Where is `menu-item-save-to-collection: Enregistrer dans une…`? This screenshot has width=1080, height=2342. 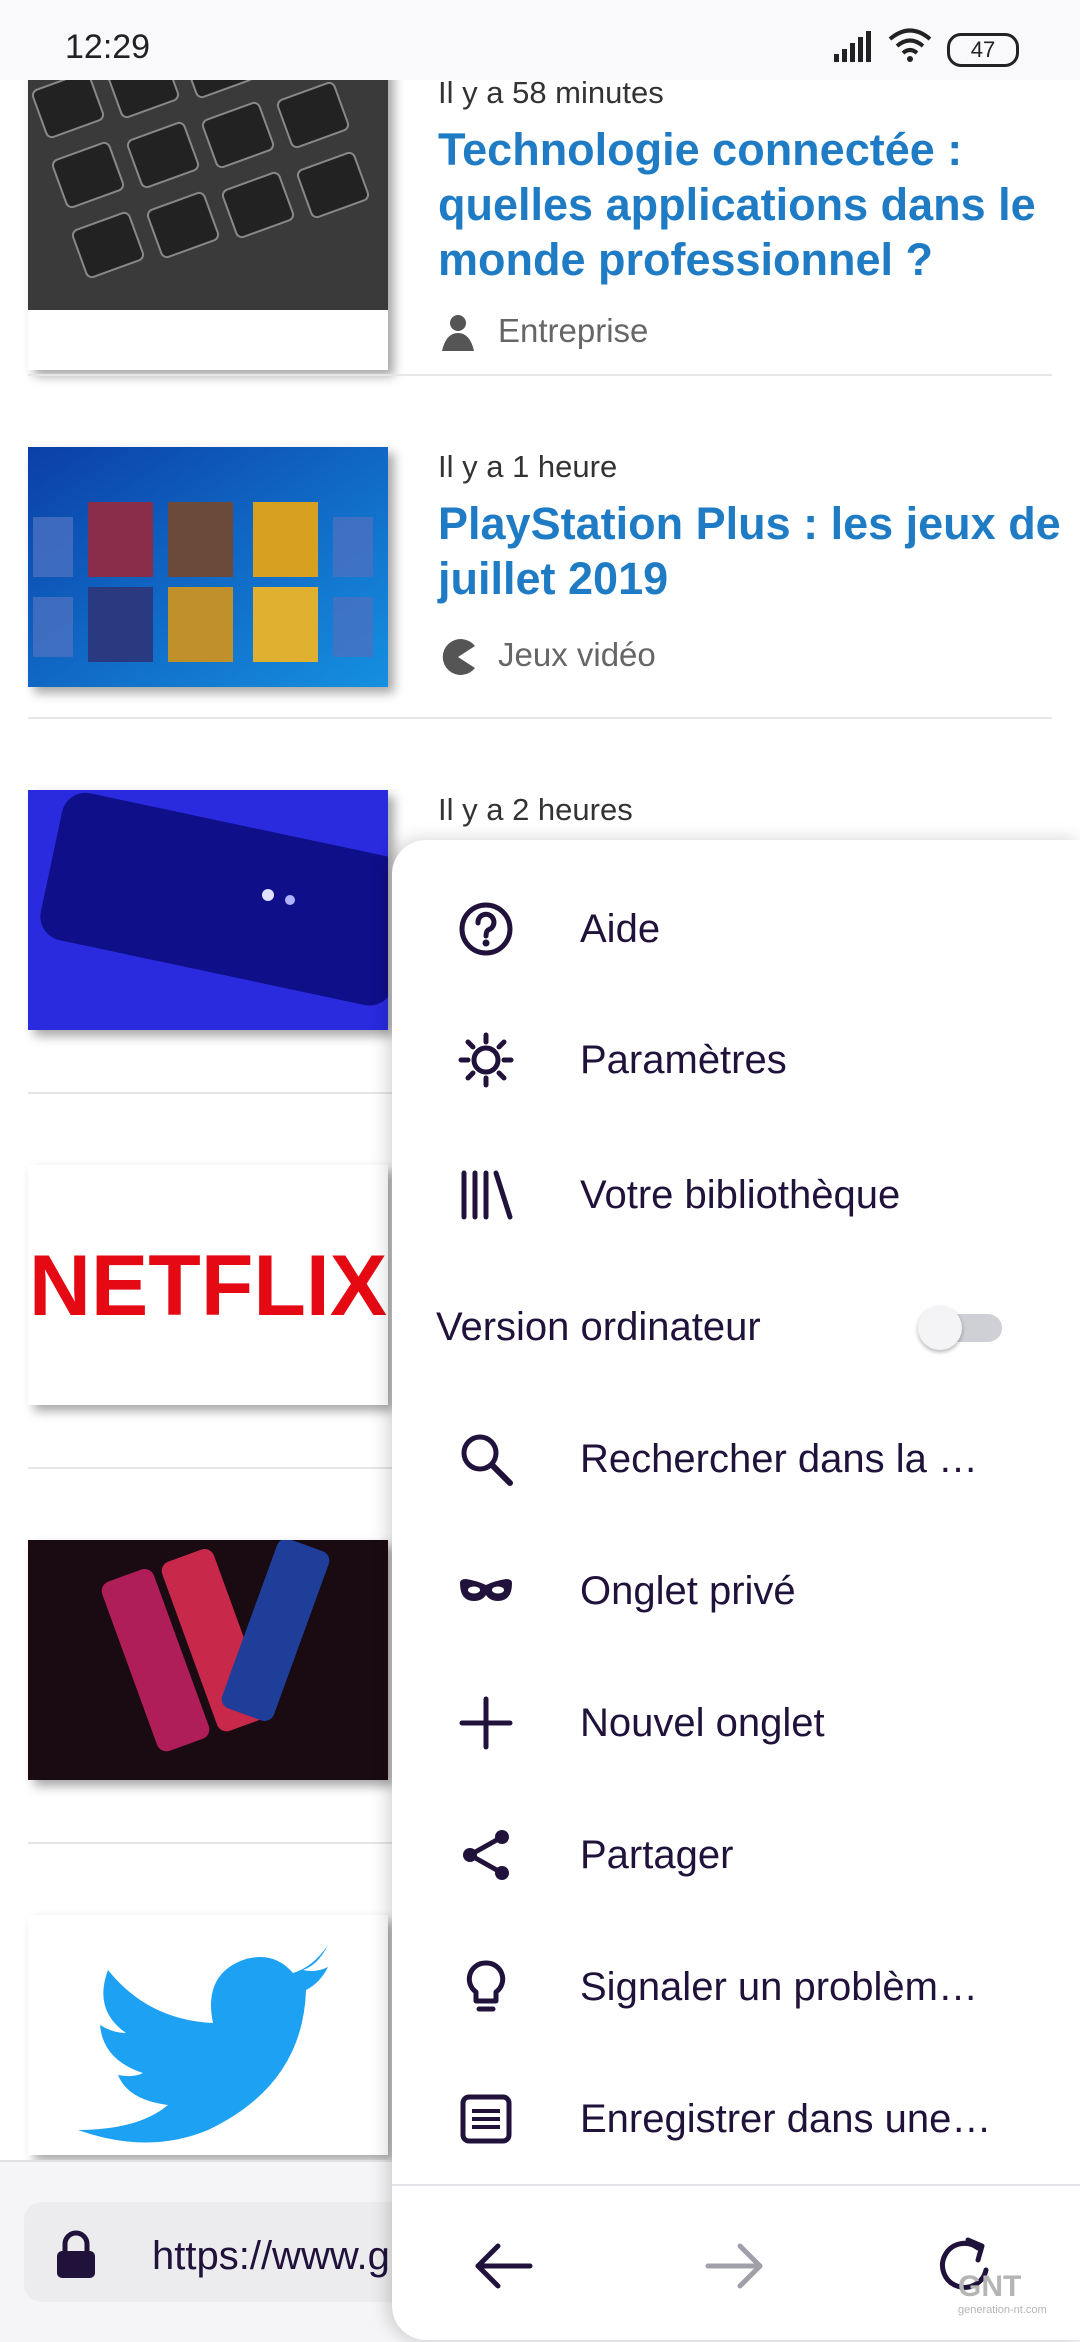 menu-item-save-to-collection: Enregistrer dans une… is located at coordinates (736, 2119).